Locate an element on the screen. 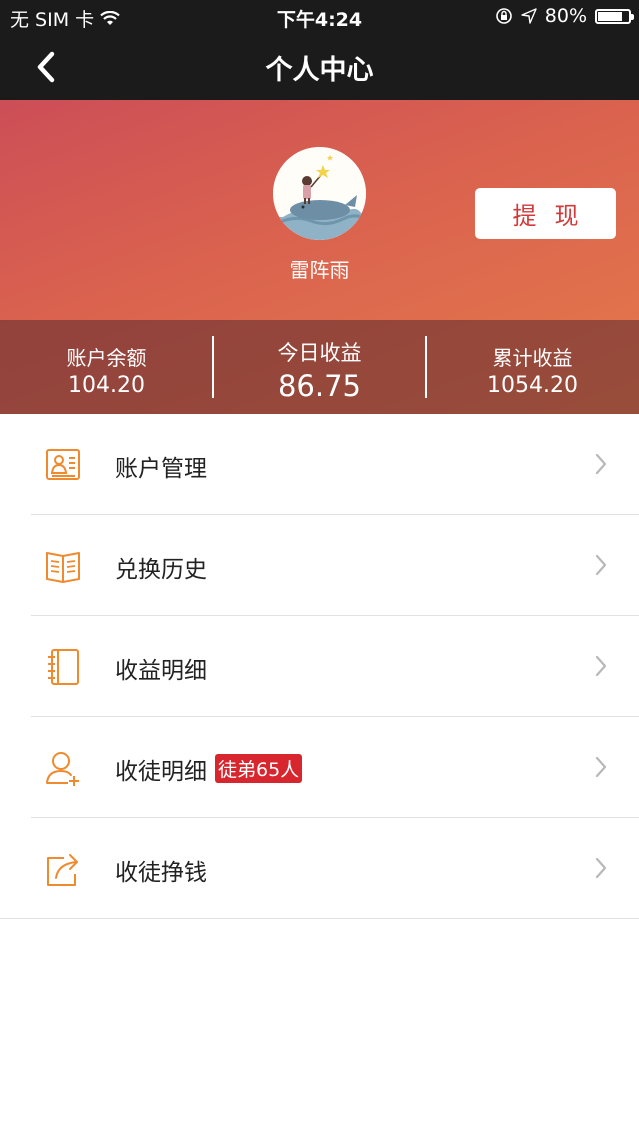 This screenshot has height=1136, width=639. stat-value: 86.75 is located at coordinates (319, 386).